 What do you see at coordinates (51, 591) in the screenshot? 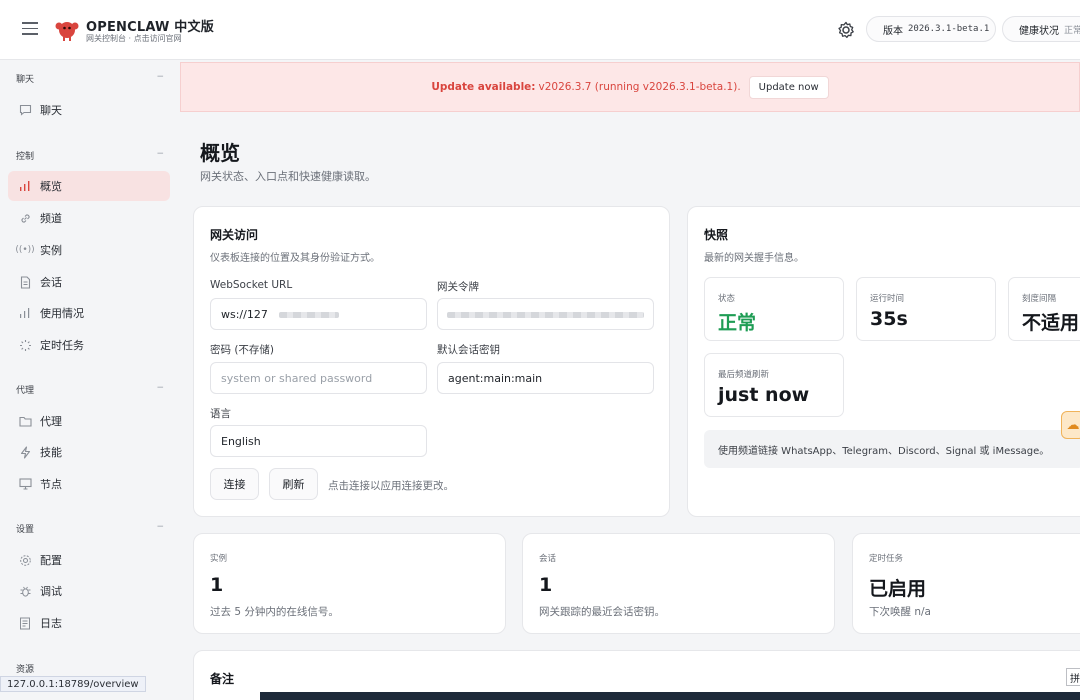
I see `sidebar-item-label: 调试` at bounding box center [51, 591].